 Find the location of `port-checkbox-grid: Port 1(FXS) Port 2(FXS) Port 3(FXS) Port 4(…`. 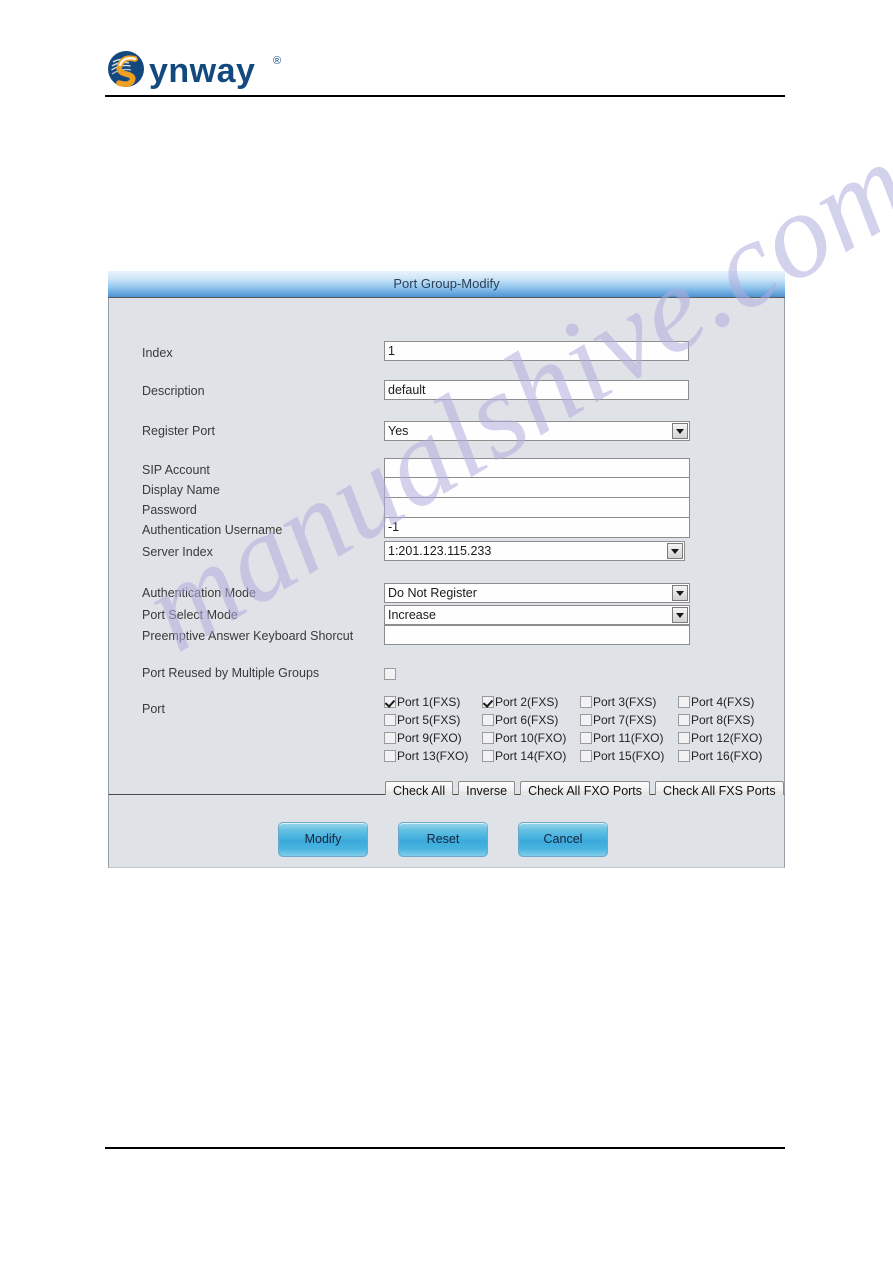

port-checkbox-grid: Port 1(FXS) Port 2(FXS) Port 3(FXS) Port 4(… is located at coordinates (579, 731).